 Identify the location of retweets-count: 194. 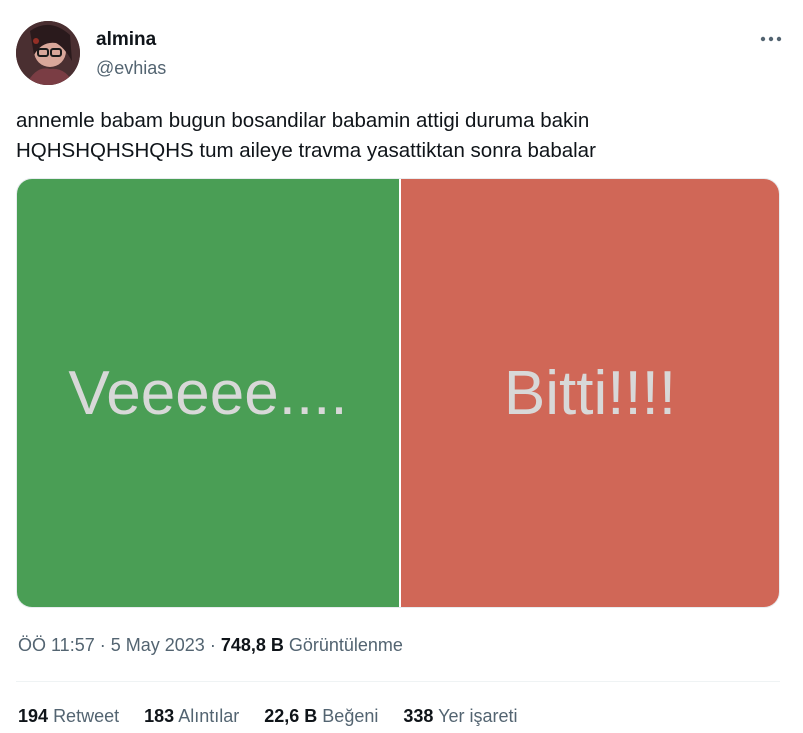
(33, 716).